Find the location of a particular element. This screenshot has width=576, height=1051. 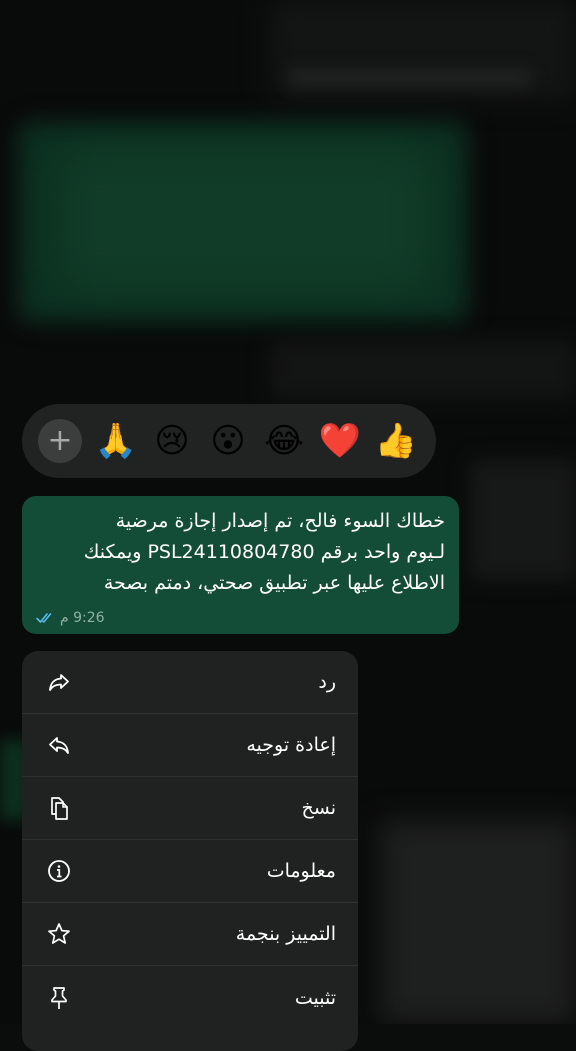

copy-icon is located at coordinates (59, 808).